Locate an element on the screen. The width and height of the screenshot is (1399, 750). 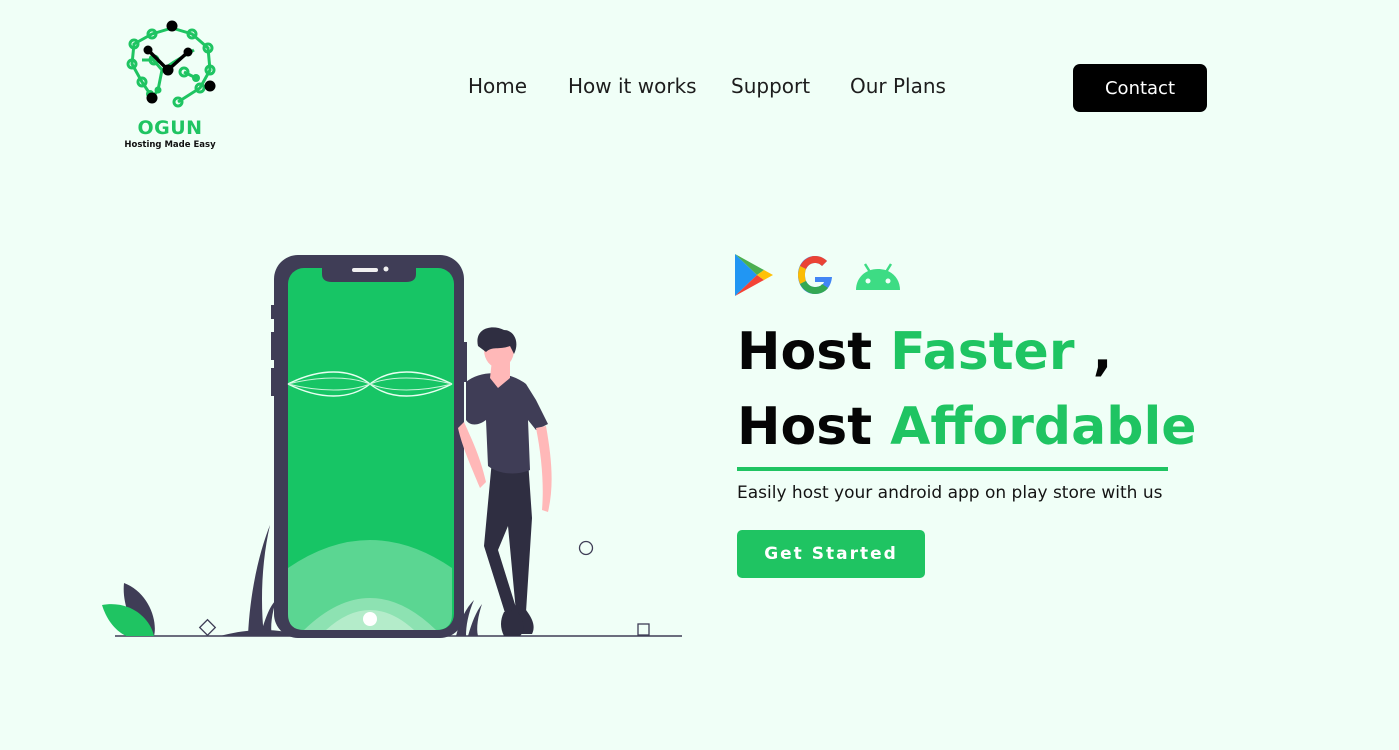
nav-our-plans-link: Our Plans is located at coordinates (898, 86).